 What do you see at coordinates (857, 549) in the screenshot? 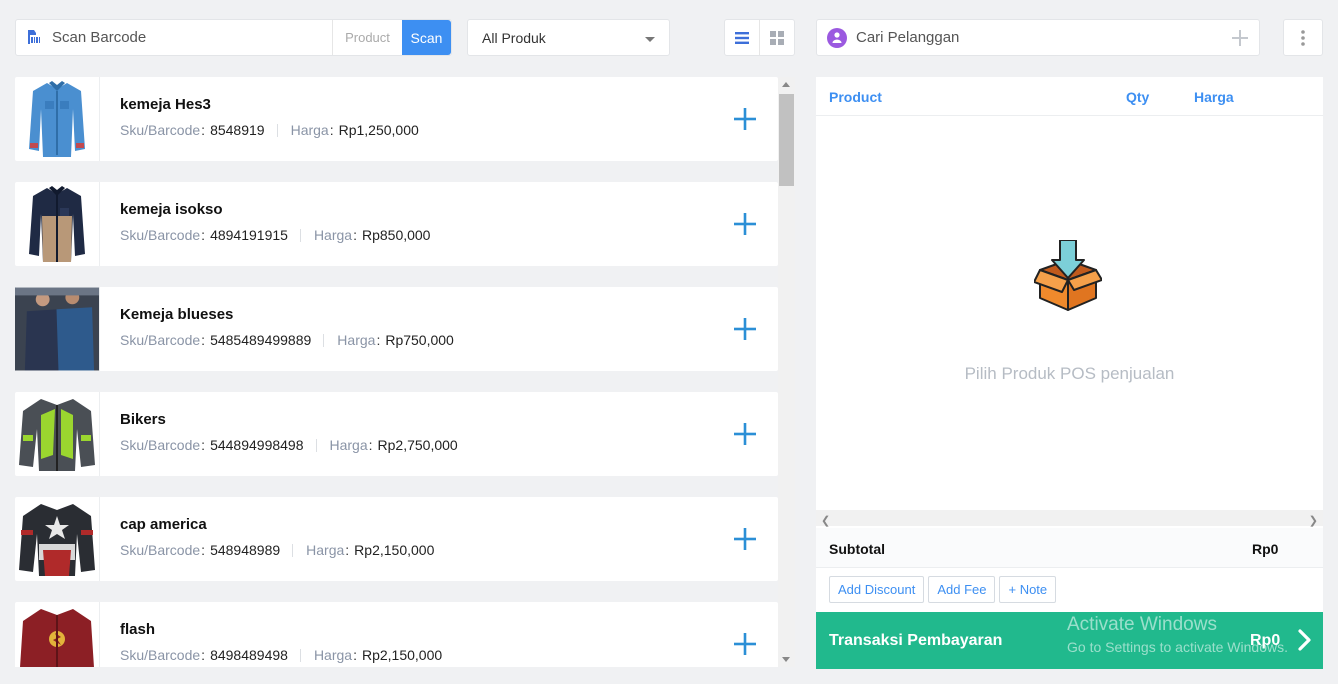
I see `subtotal-label: Subtotal` at bounding box center [857, 549].